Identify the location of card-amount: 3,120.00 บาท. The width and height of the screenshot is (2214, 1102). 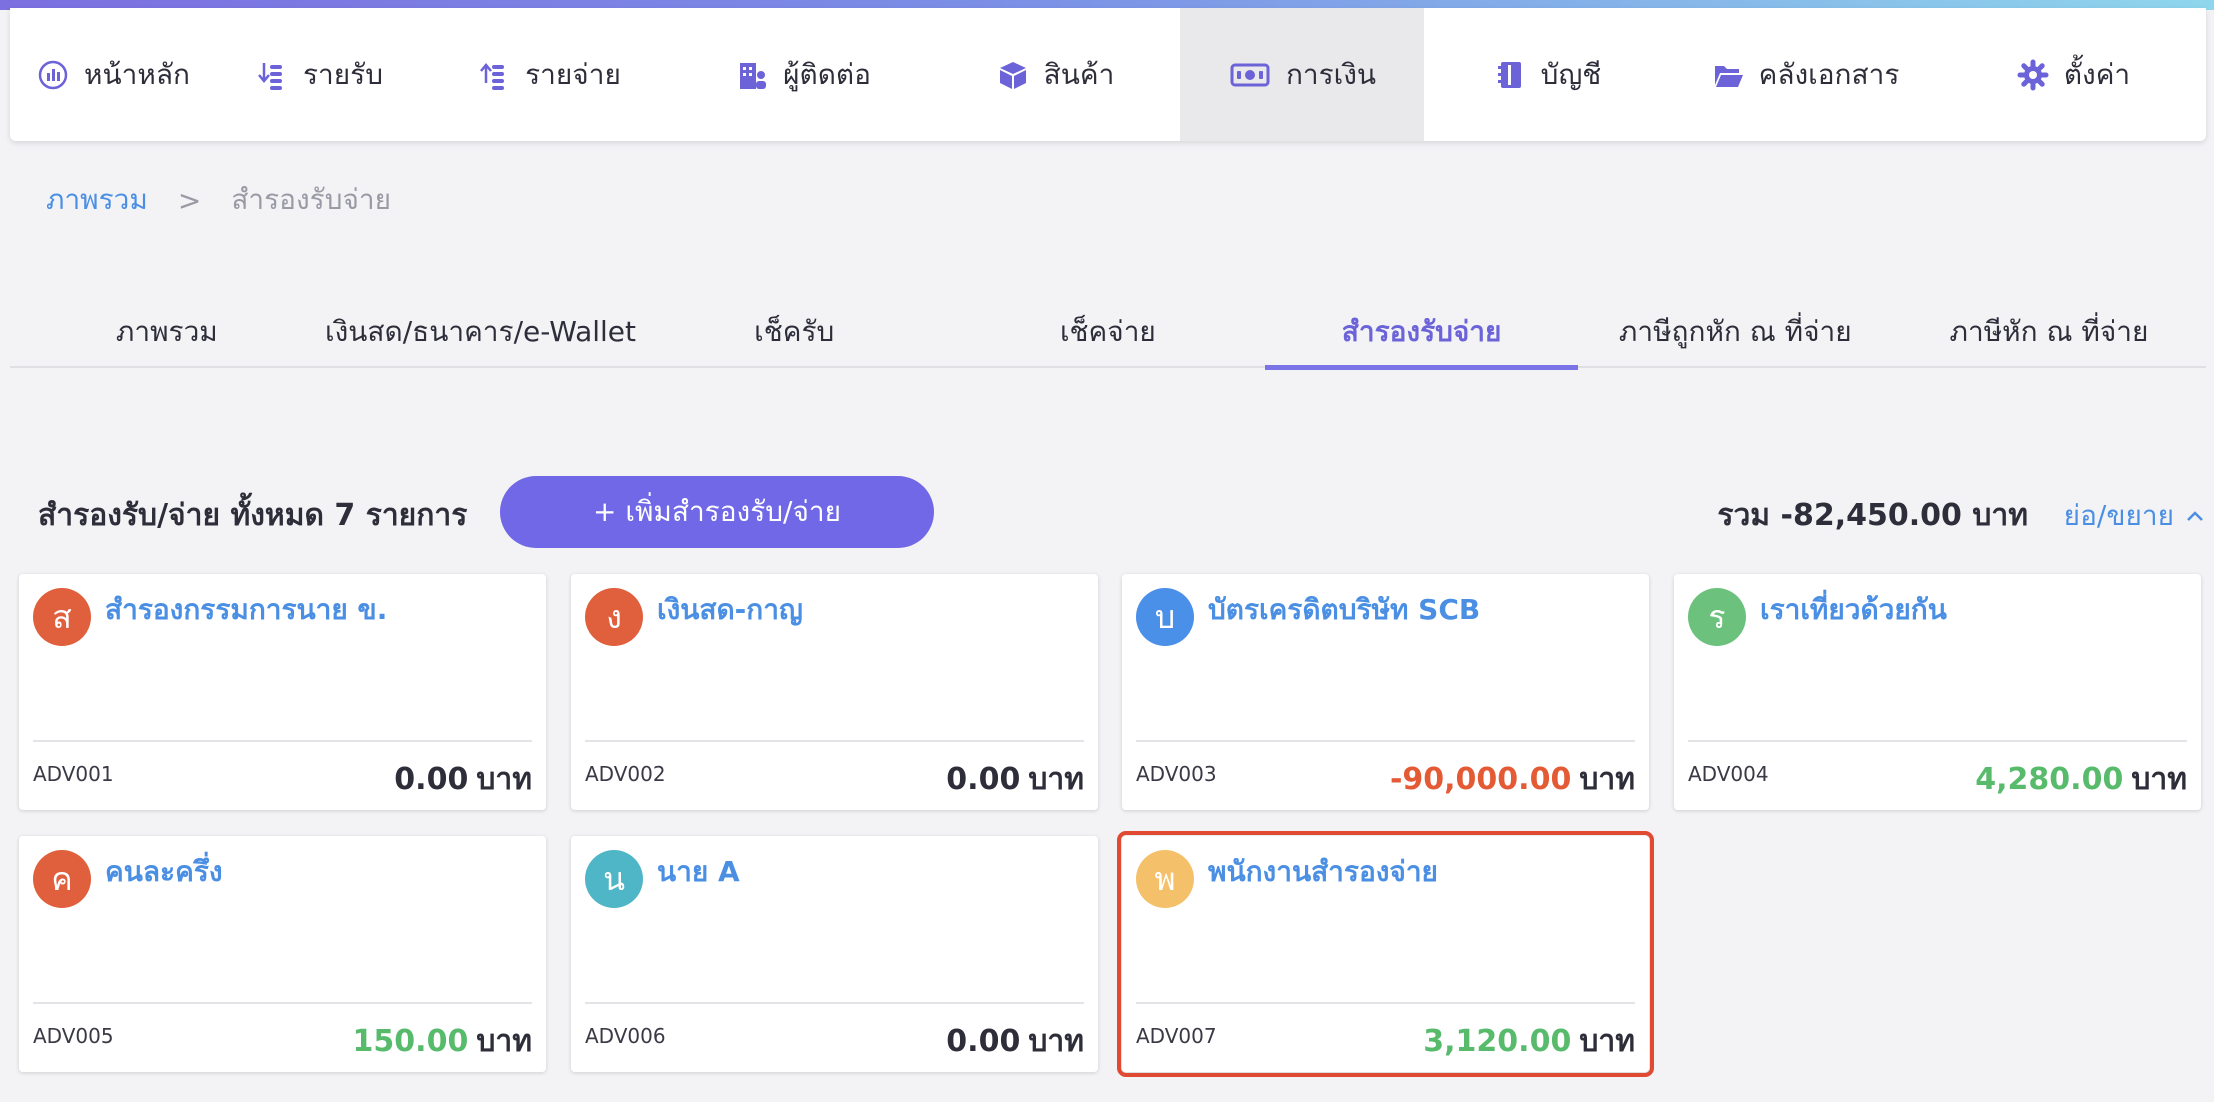
(1529, 1041).